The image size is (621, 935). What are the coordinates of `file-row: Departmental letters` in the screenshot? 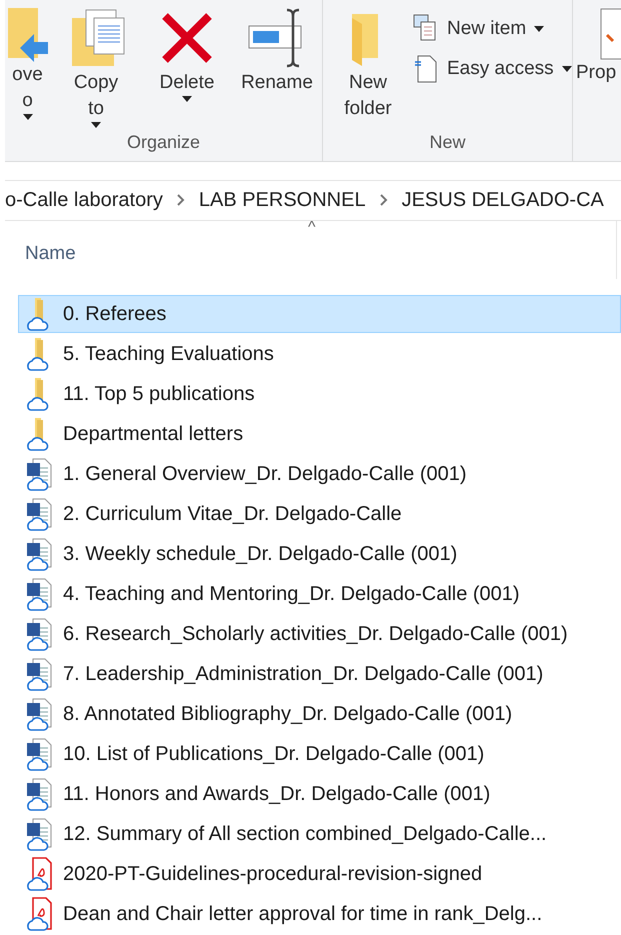 It's located at (319, 434).